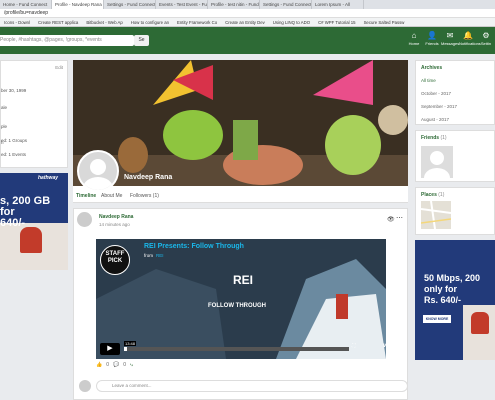 The height and width of the screenshot is (400, 495). I want to click on profile-avatar, so click(98, 171).